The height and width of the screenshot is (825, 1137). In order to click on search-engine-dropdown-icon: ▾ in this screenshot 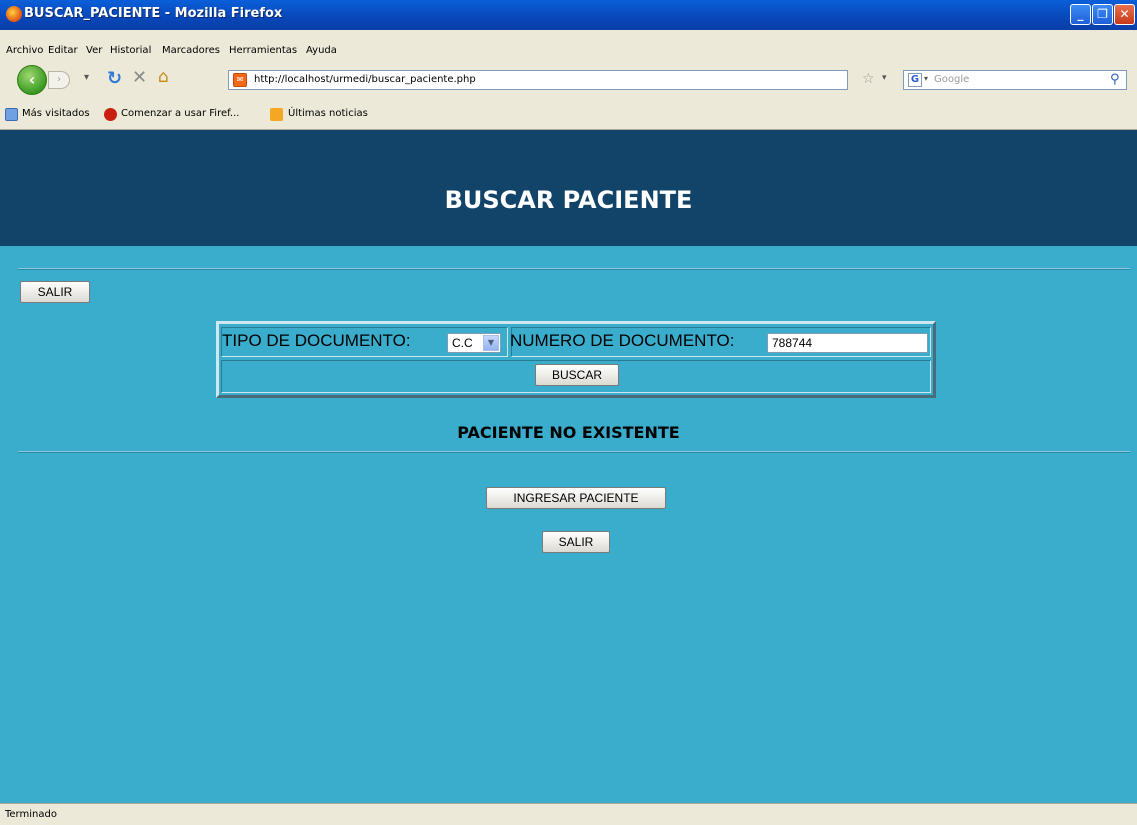, I will do `click(926, 78)`.